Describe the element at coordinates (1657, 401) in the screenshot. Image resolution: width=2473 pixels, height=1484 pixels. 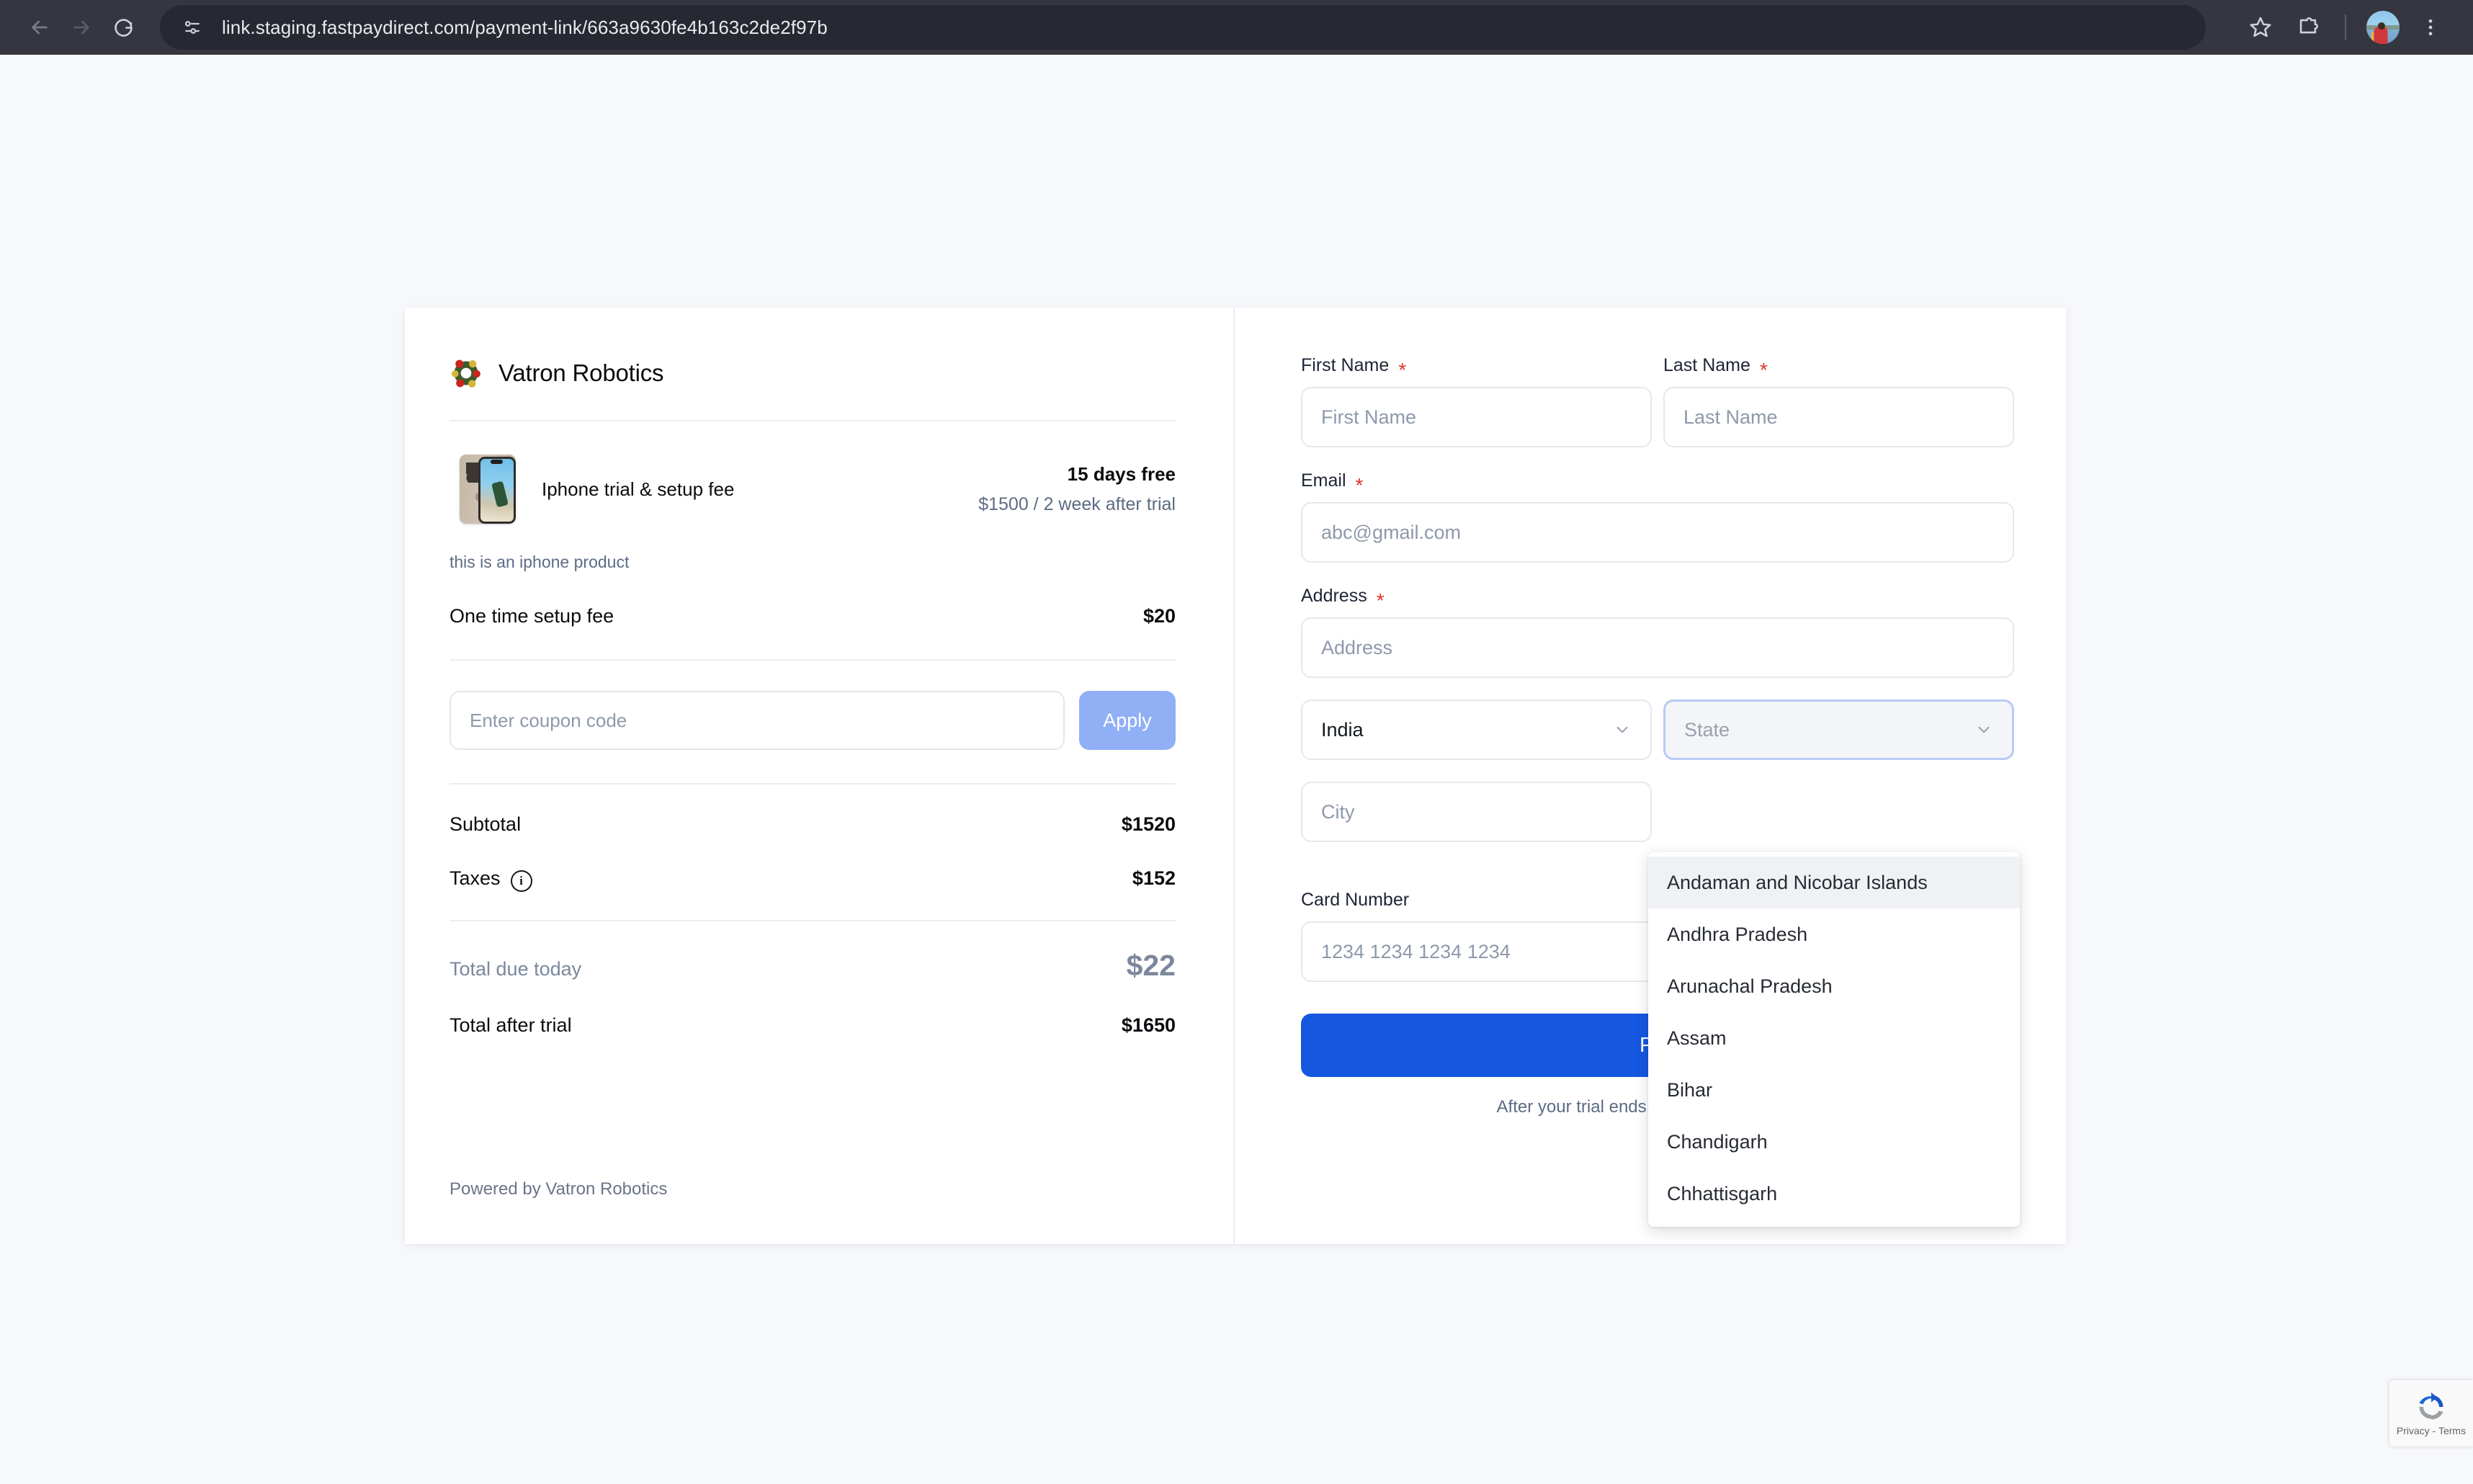
I see `name-row: First Name * Last Name *` at that location.